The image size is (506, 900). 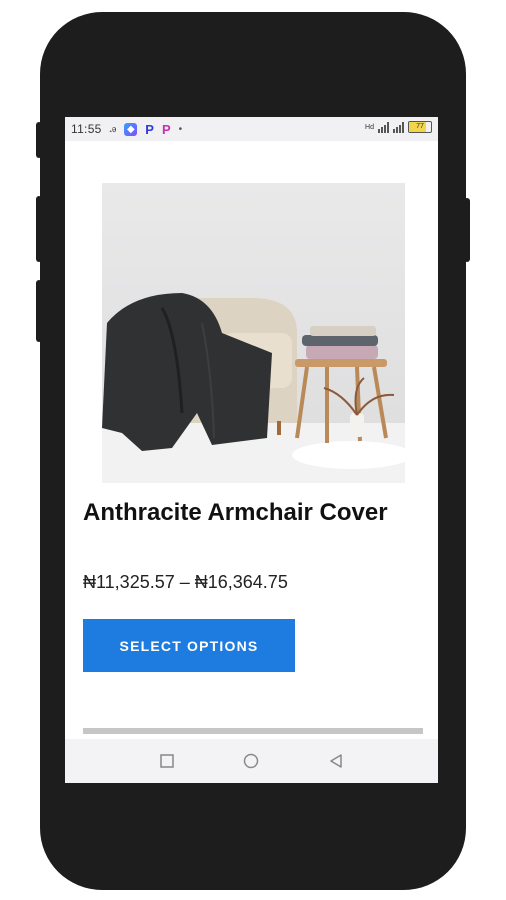 I want to click on side-button-left-top, so click(x=39, y=140).